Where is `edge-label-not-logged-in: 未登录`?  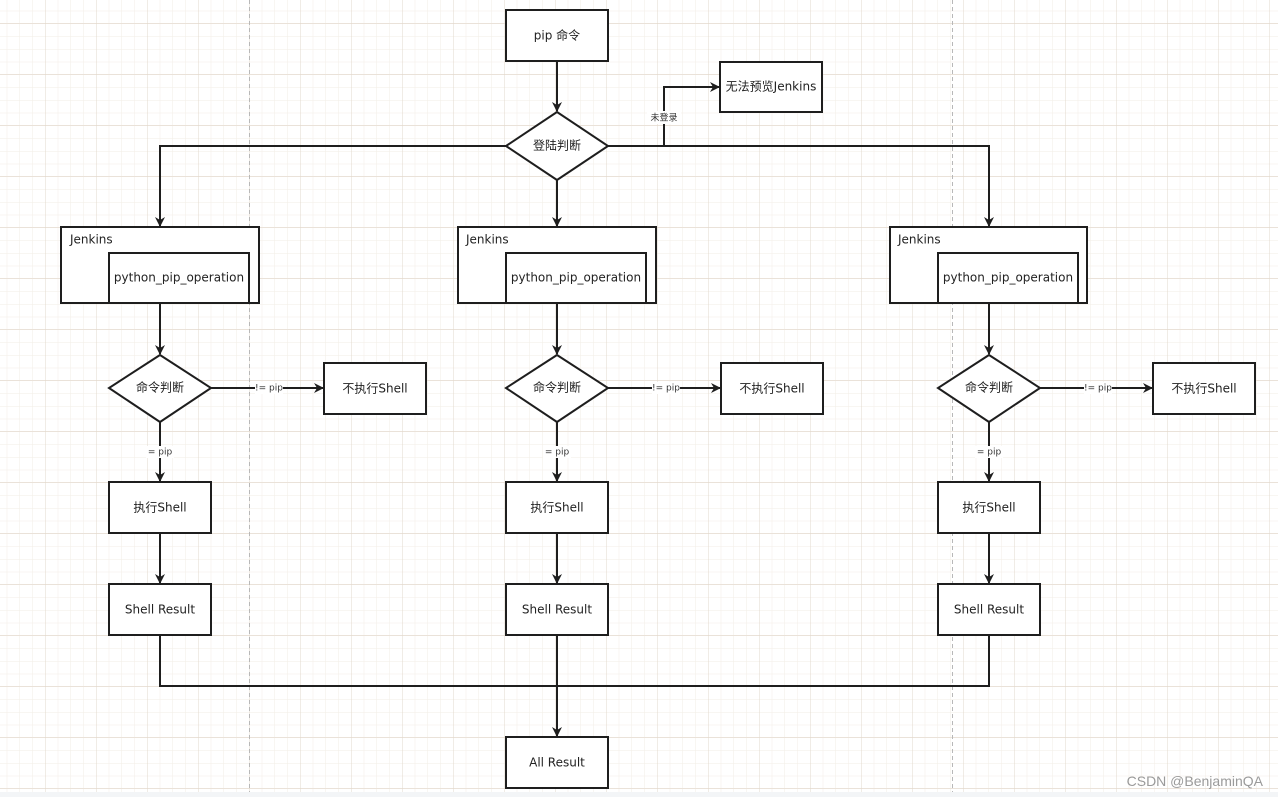
edge-label-not-logged-in: 未登录 is located at coordinates (663, 118).